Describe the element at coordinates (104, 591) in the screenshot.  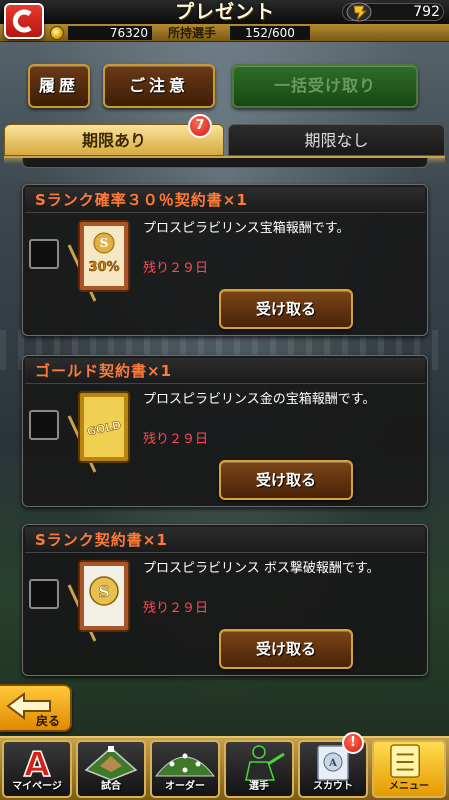
I see `item-card-label: S` at that location.